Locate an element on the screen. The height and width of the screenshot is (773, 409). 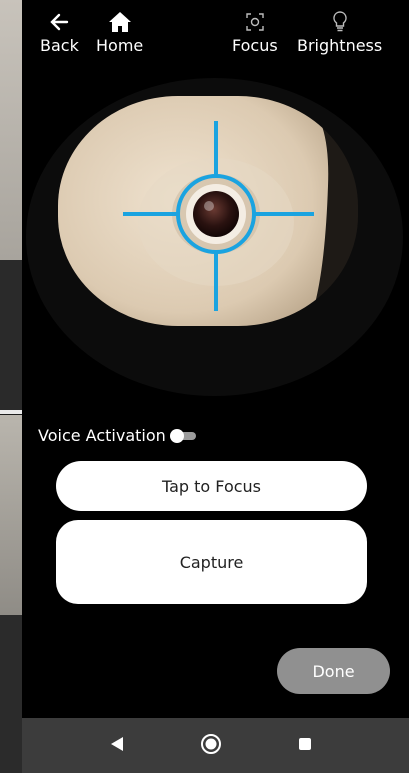
nav-back-button is located at coordinates (117, 745).